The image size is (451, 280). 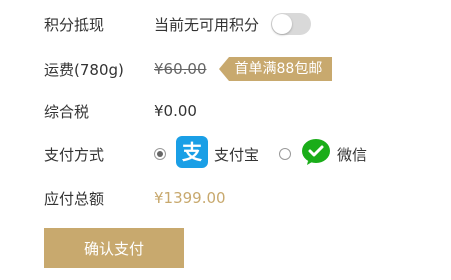 I want to click on wechat-icon, so click(x=316, y=154).